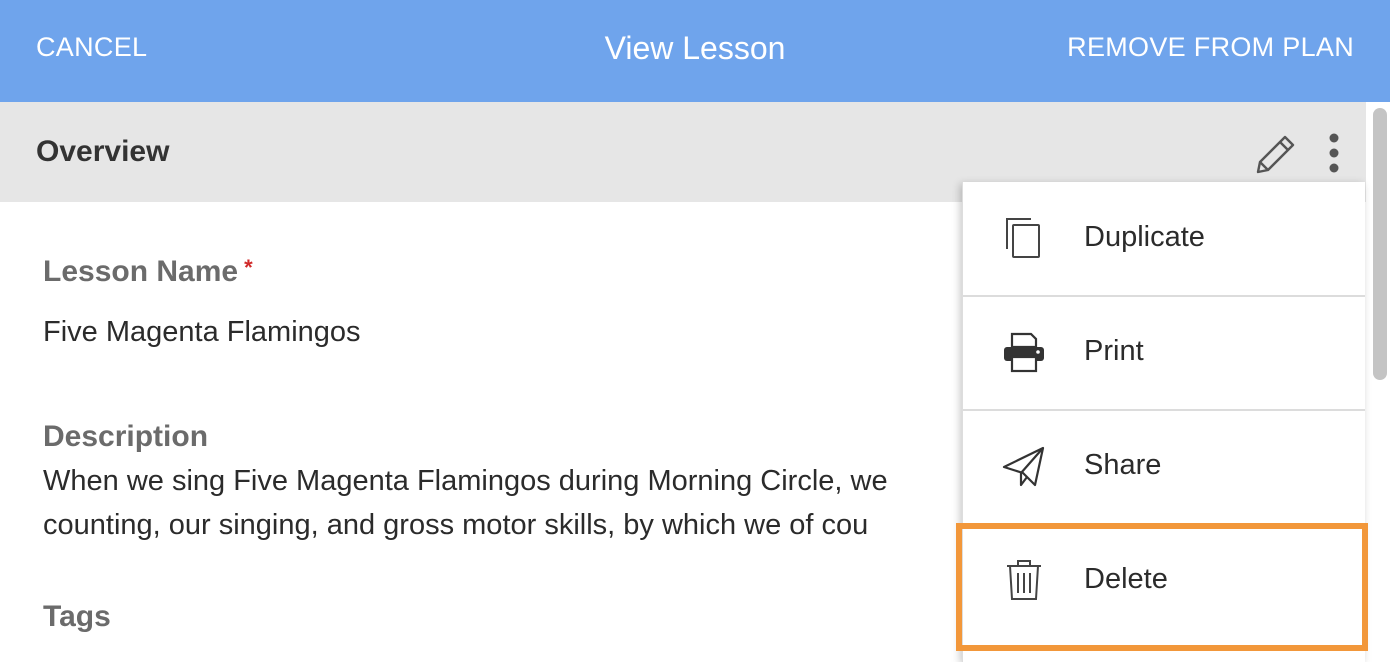  I want to click on lesson-name-label-text: Lesson Name, so click(141, 271).